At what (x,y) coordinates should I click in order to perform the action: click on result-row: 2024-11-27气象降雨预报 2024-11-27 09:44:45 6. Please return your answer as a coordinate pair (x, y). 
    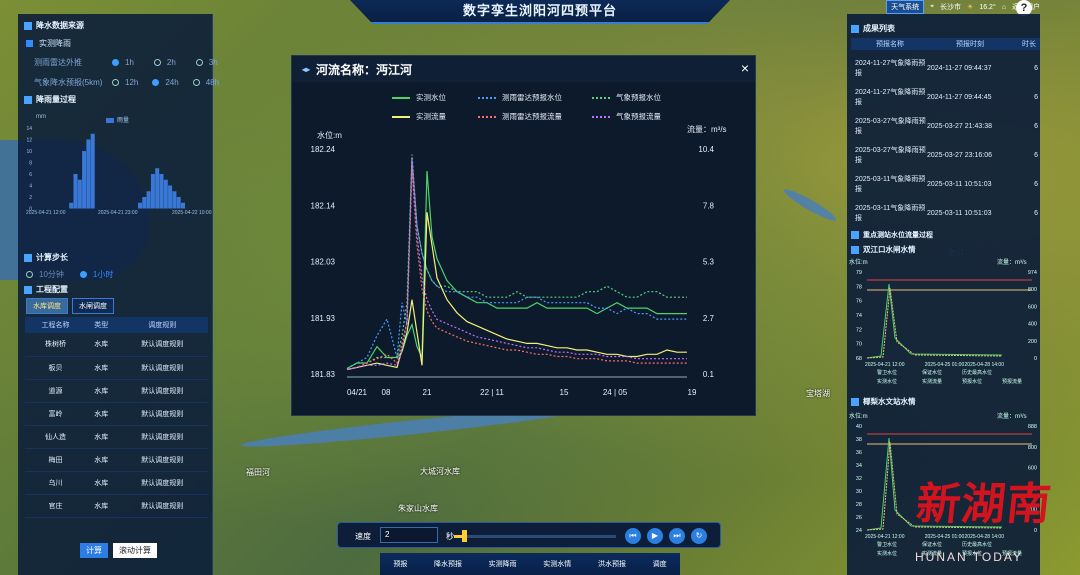
    Looking at the image, I should click on (947, 97).